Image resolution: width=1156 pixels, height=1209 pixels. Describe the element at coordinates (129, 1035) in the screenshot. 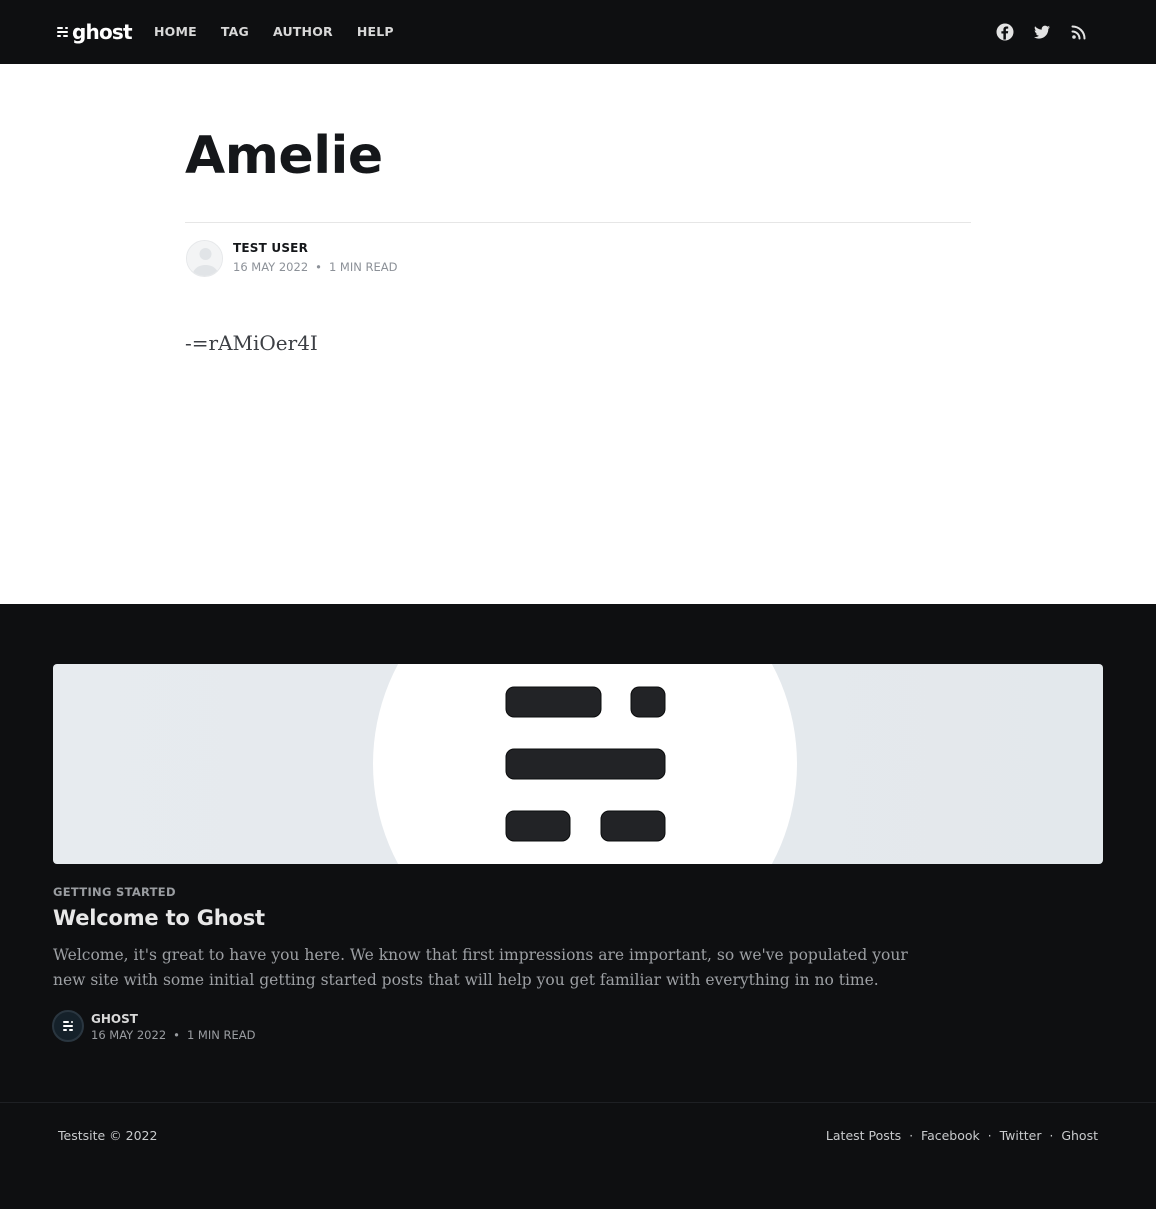

I see `post-date: 16 MAY 2022` at that location.